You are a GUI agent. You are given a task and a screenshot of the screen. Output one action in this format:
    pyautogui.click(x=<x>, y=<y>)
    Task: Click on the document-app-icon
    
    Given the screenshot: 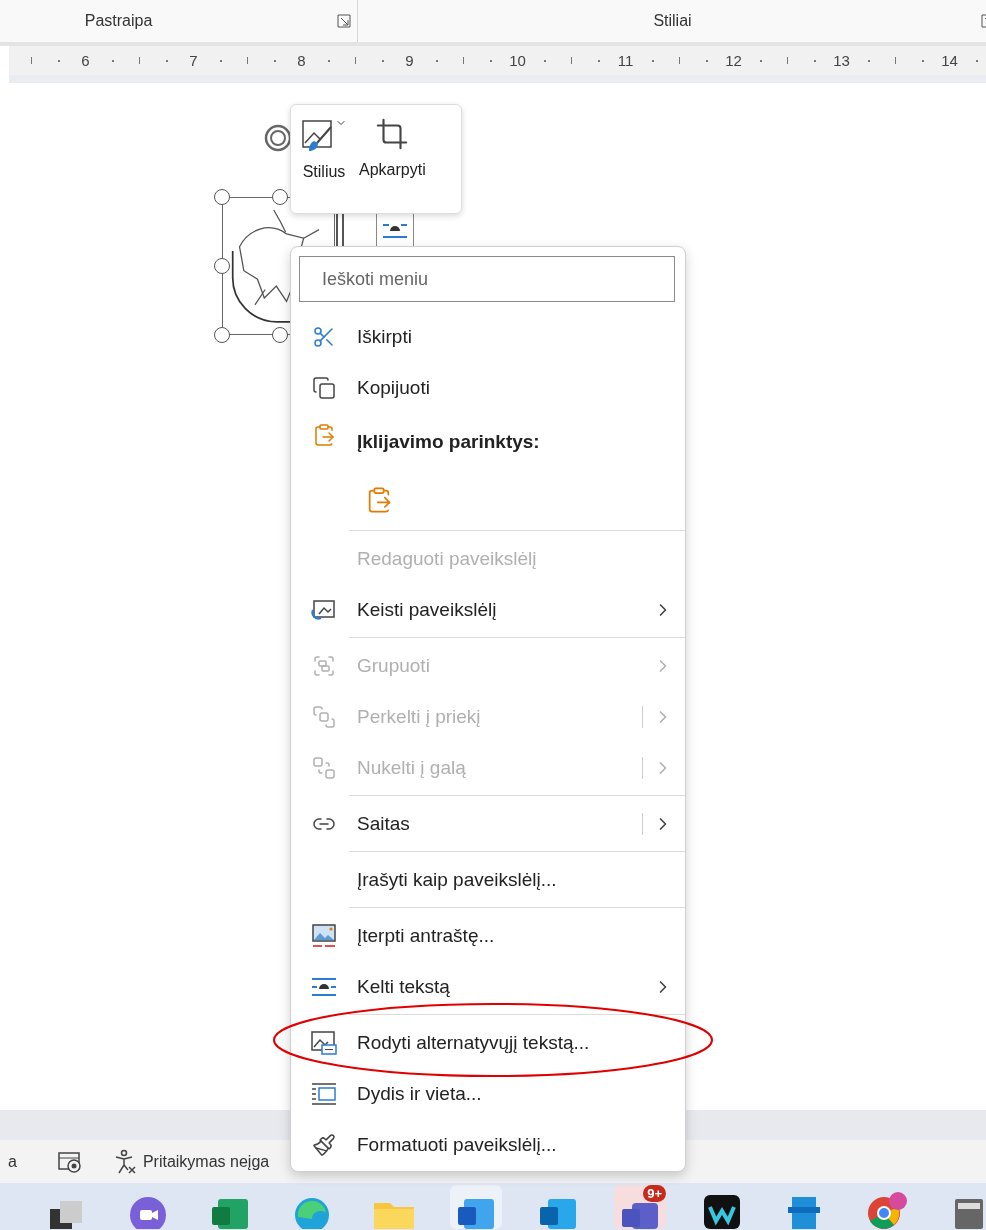 What is the action you would take?
    pyautogui.click(x=476, y=1206)
    